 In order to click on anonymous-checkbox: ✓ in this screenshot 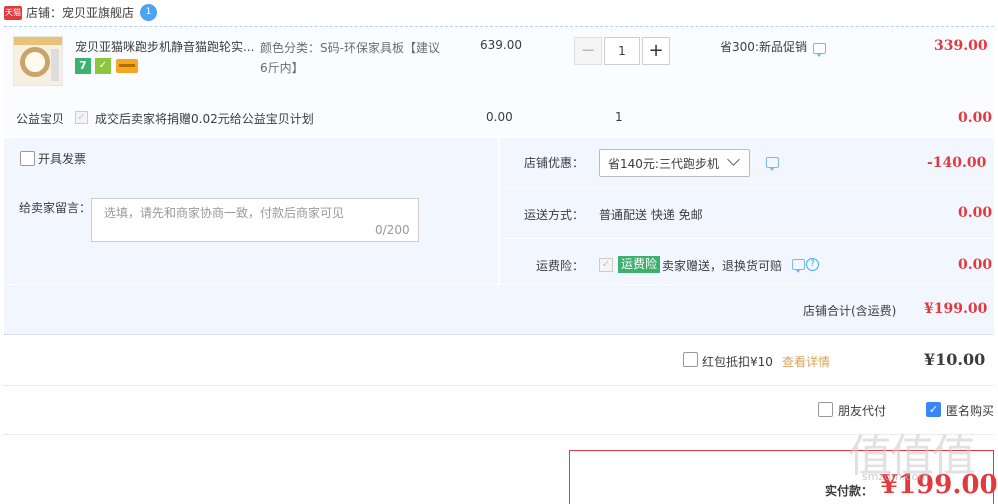, I will do `click(933, 409)`.